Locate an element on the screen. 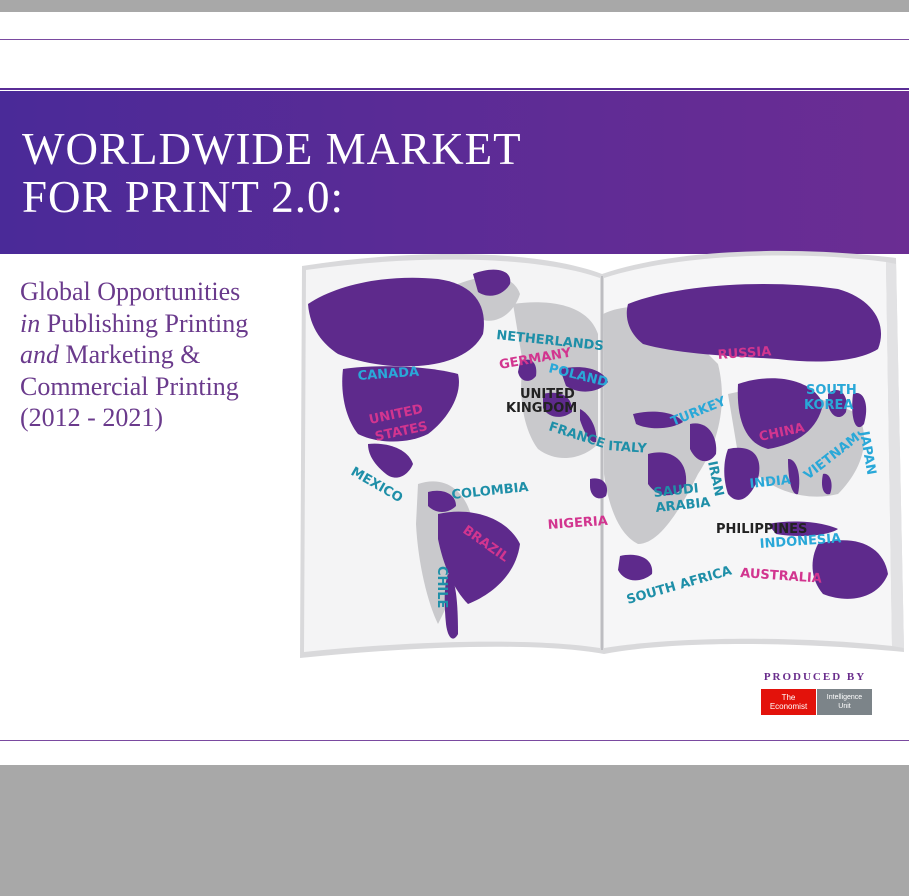  subtitle-line-5: (2012 - 2021) is located at coordinates (91, 417).